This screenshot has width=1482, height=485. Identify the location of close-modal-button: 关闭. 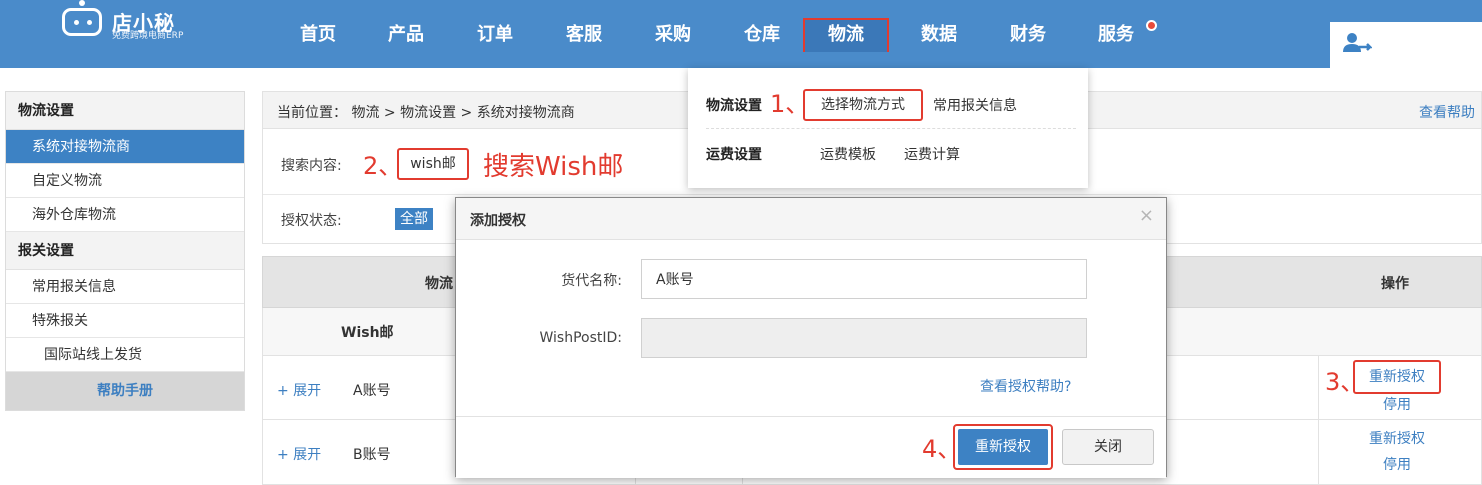
(1108, 447).